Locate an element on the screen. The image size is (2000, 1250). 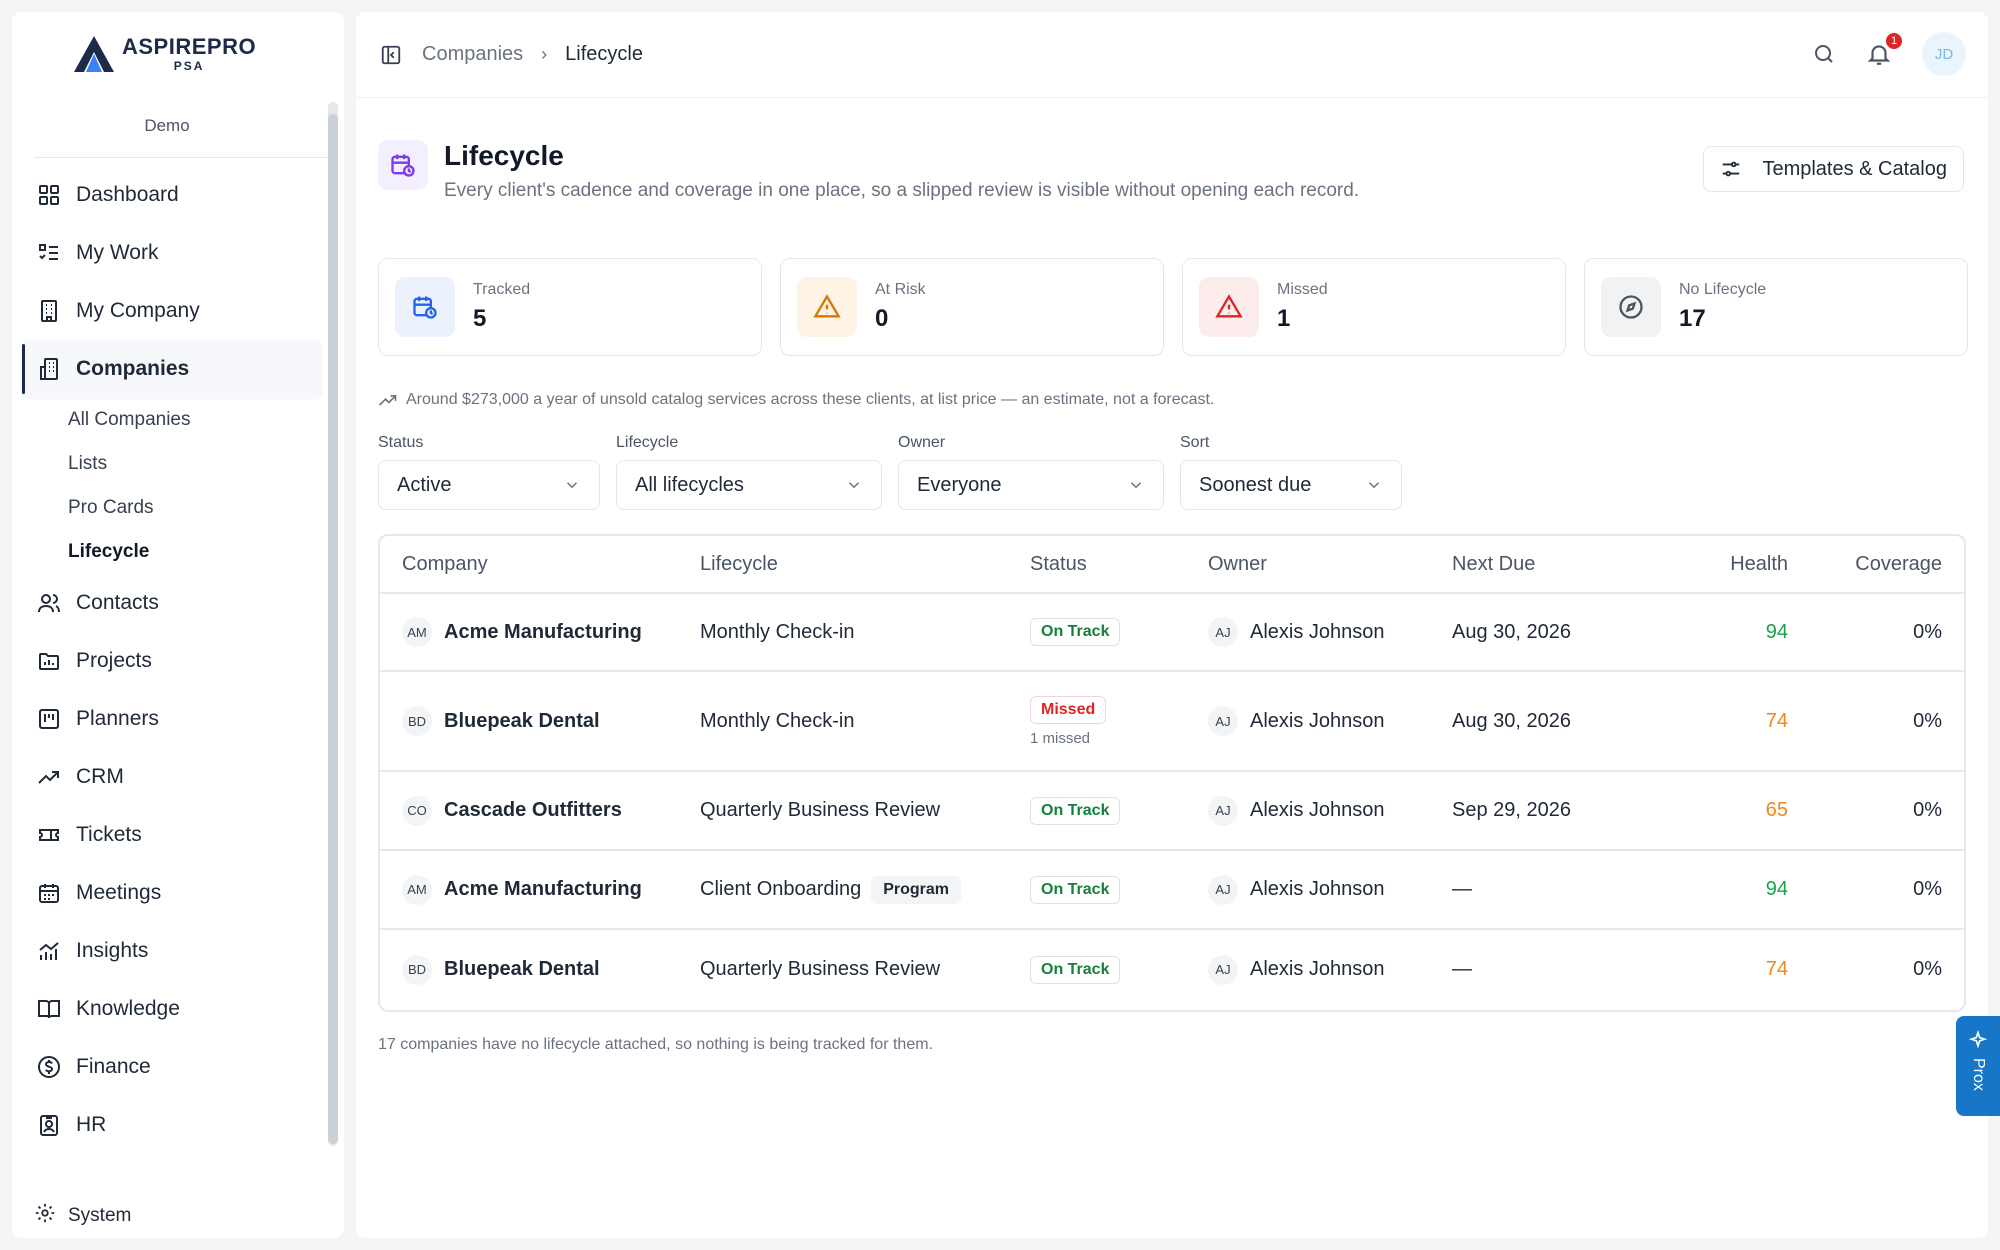
sidebar-item-finance: Finance is located at coordinates (172, 1067).